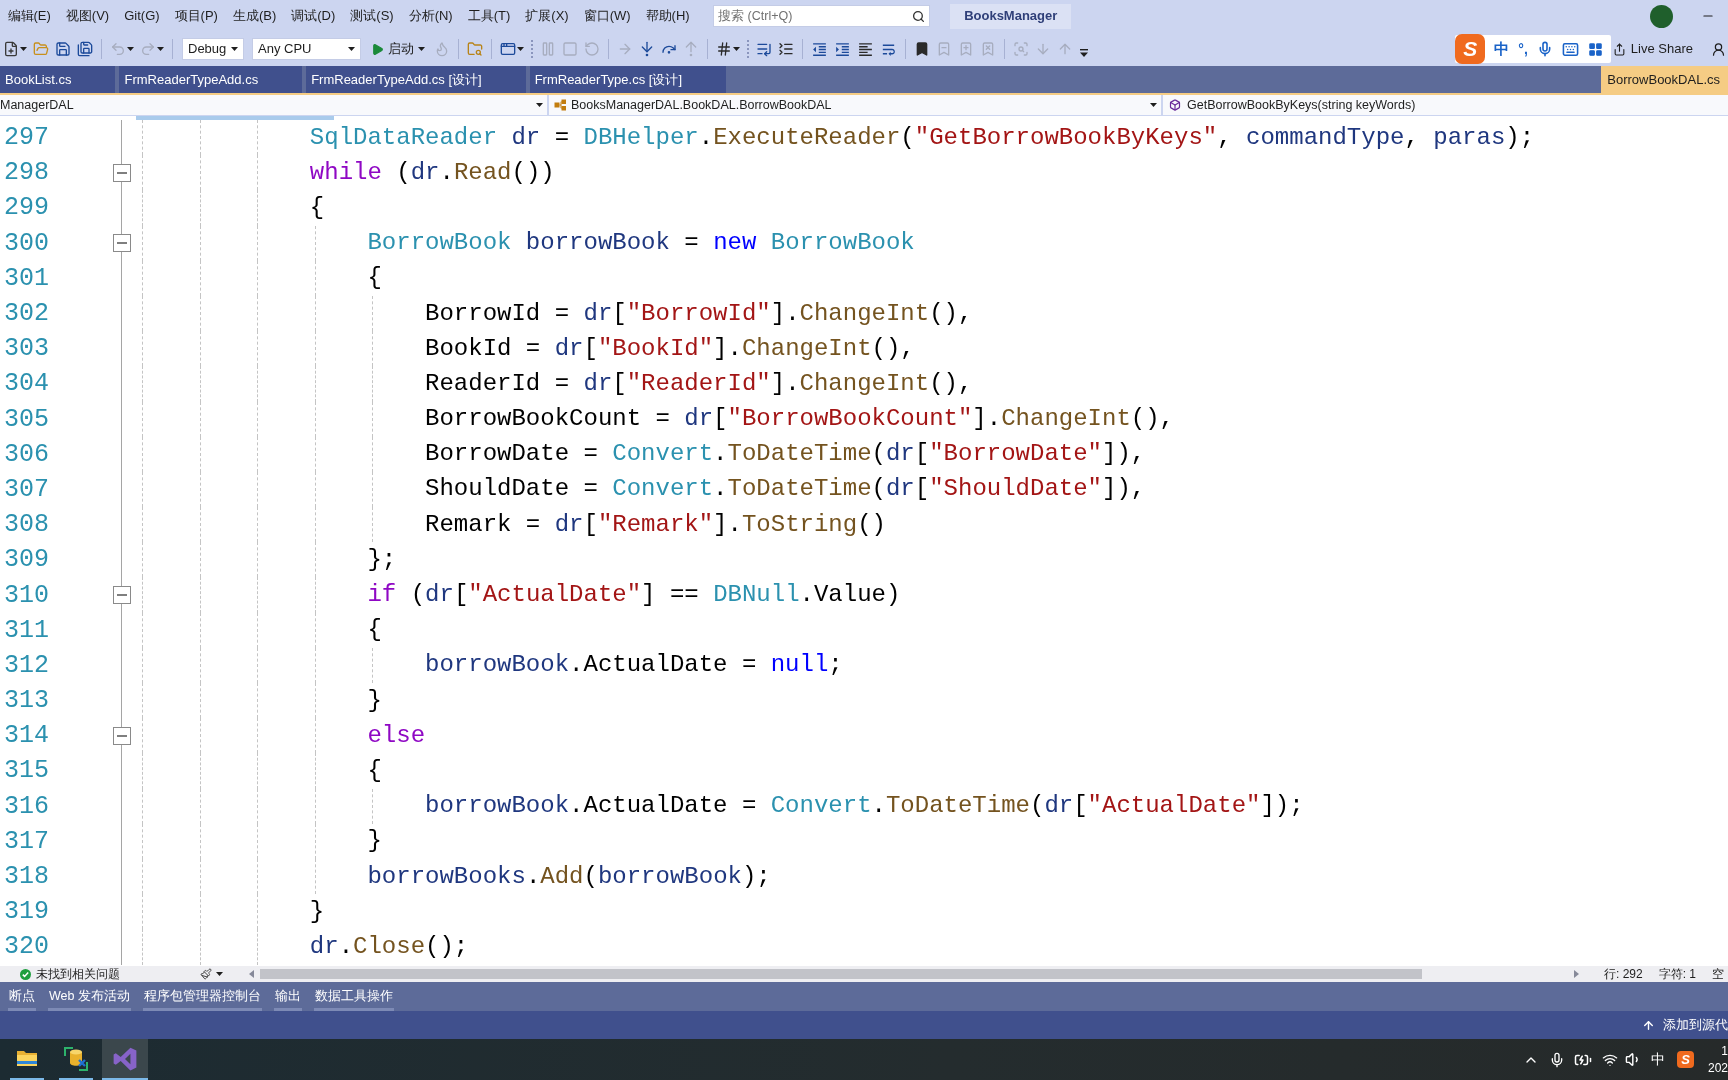  I want to click on live-share-button: Live Share, so click(1652, 49).